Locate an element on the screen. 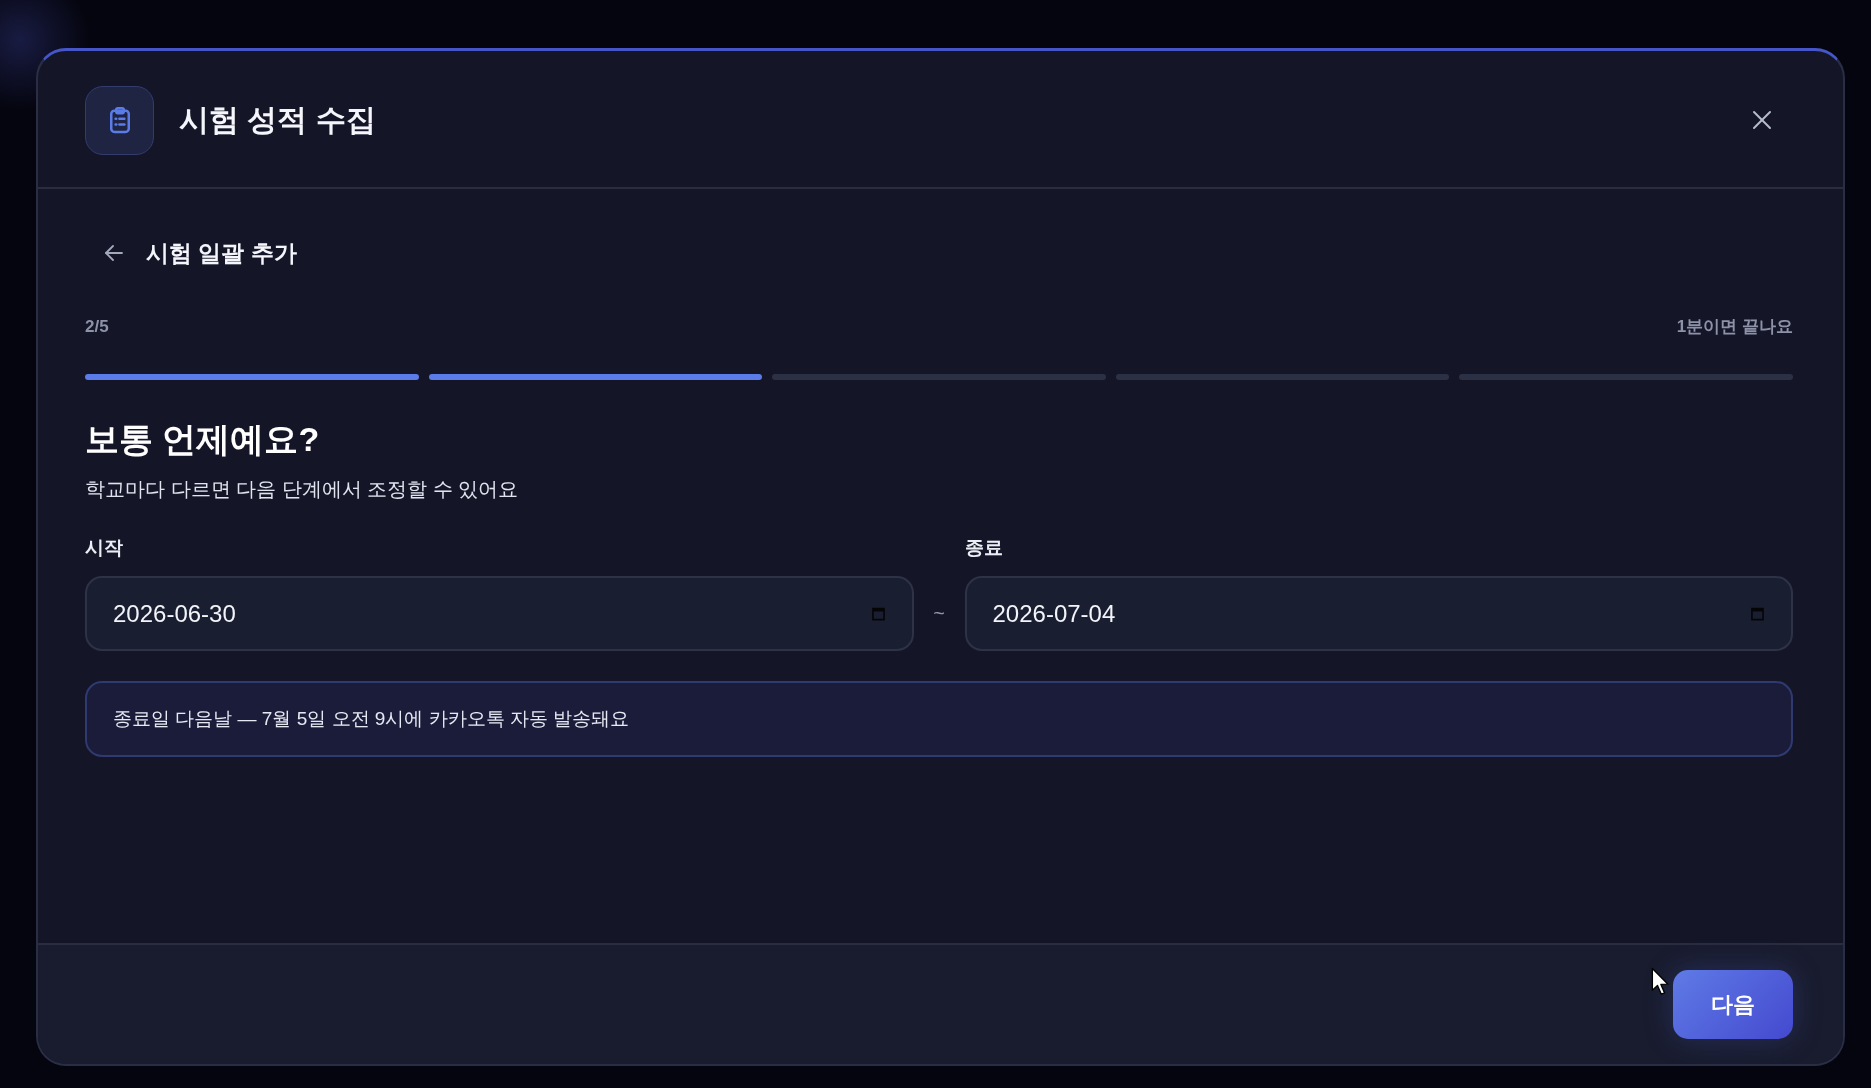  close-icon is located at coordinates (1762, 120).